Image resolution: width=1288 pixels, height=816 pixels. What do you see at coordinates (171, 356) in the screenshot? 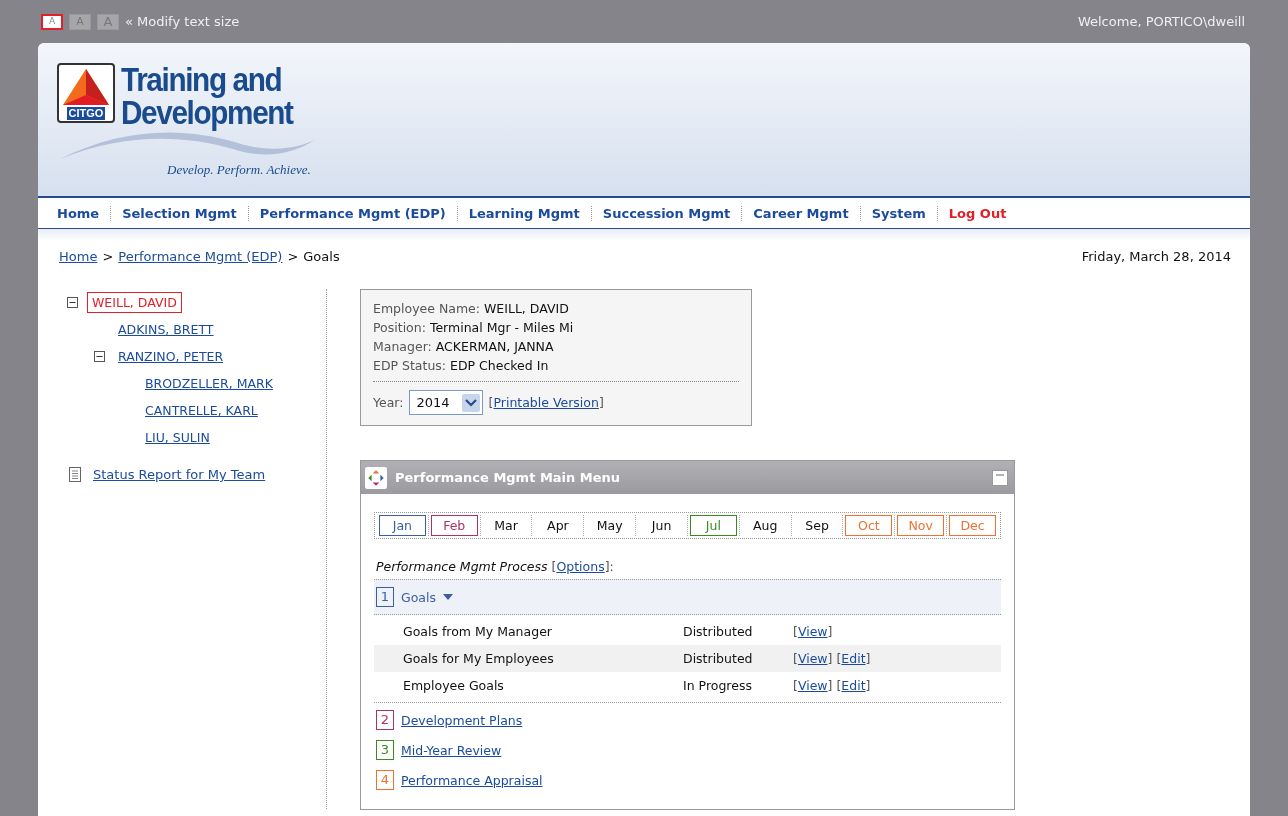
I see `employee-link: RANZINO, PETER` at bounding box center [171, 356].